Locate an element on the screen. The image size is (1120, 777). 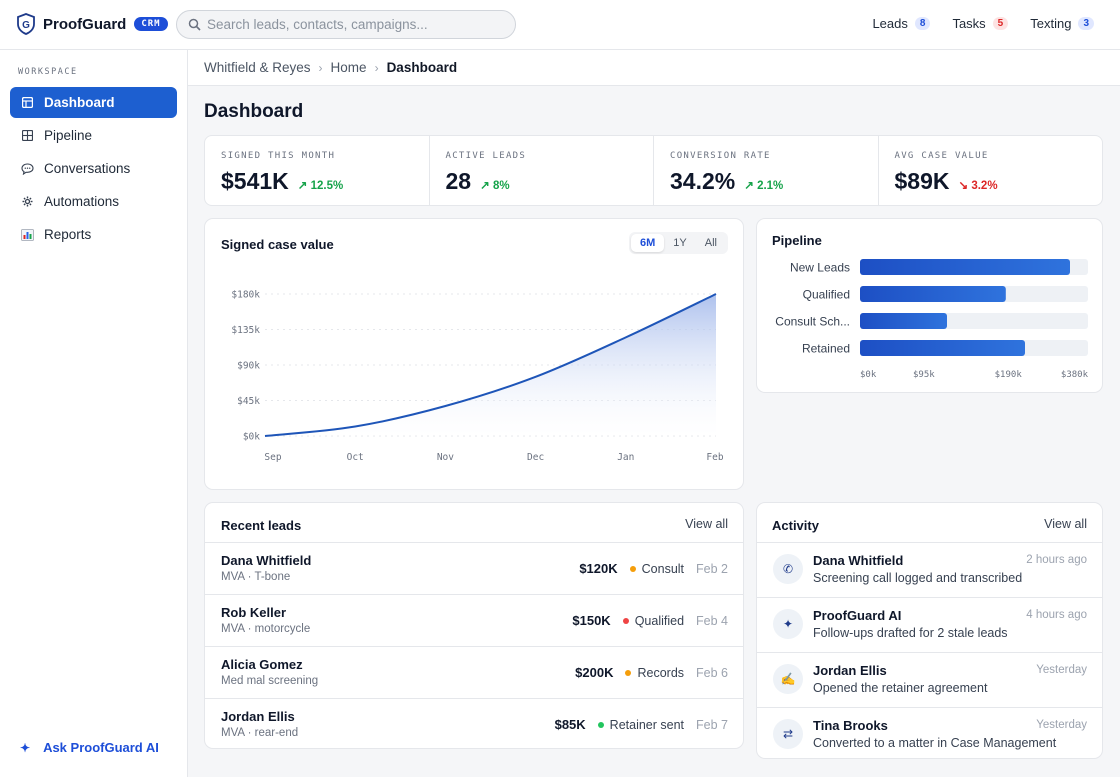
top-link-label: Leads is located at coordinates (890, 23).